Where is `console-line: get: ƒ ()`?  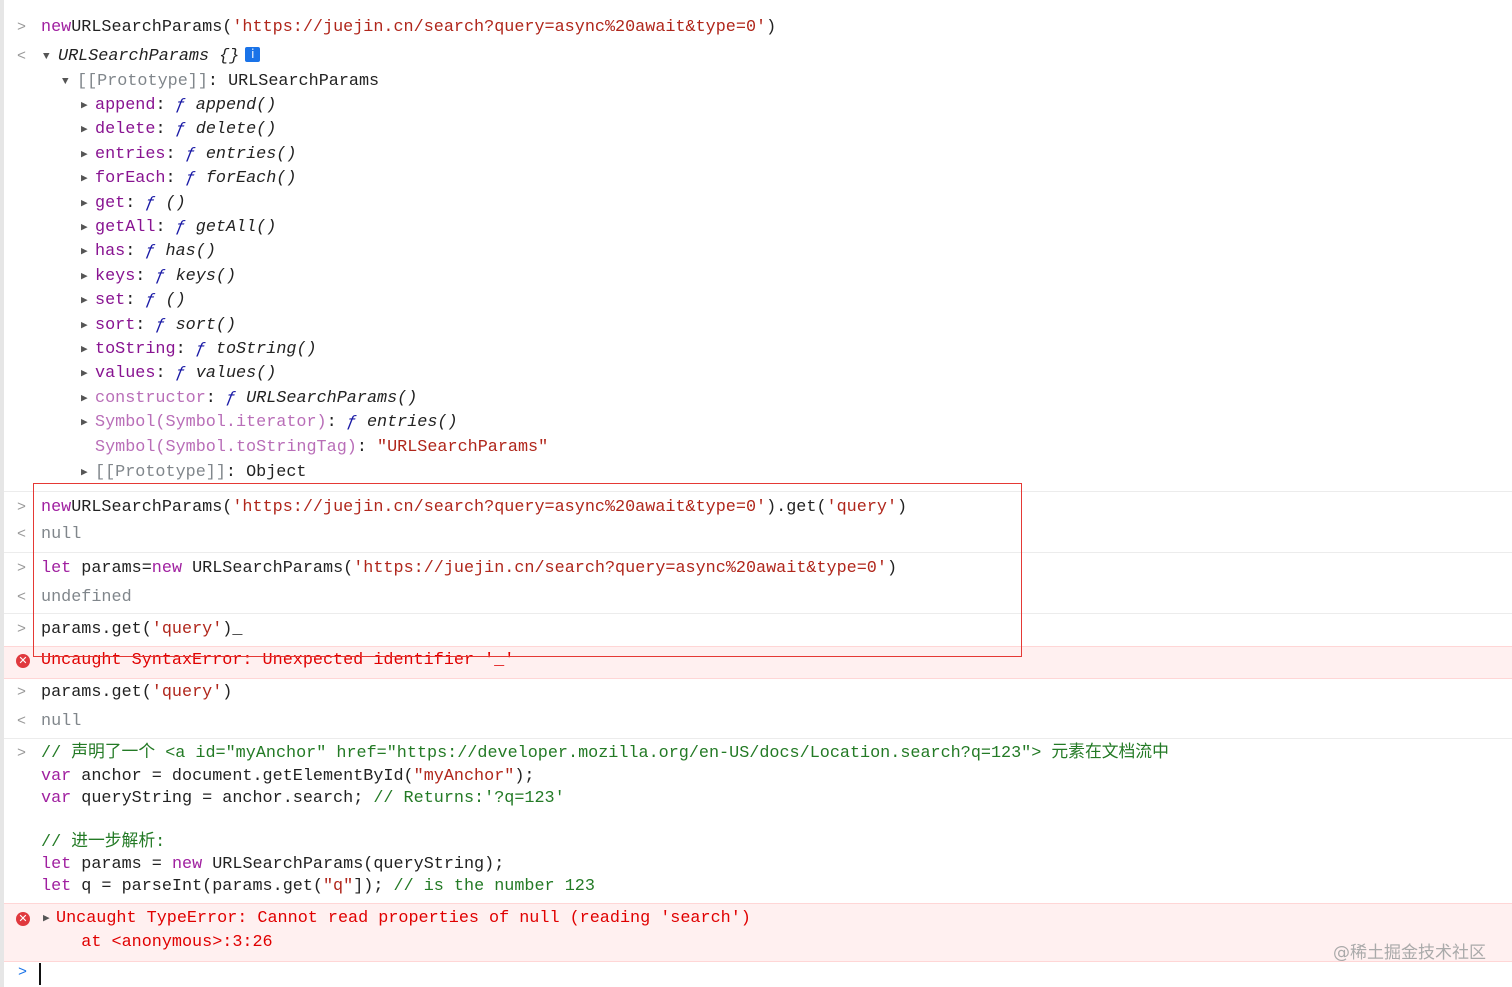
console-line: get: ƒ () is located at coordinates (140, 204).